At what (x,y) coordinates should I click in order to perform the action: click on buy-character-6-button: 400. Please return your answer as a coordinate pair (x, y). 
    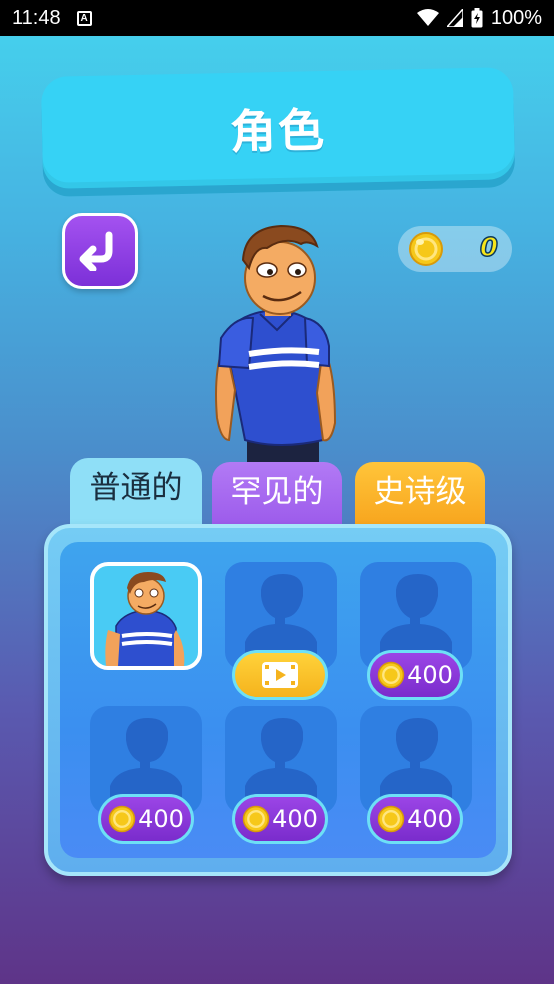
    Looking at the image, I should click on (415, 819).